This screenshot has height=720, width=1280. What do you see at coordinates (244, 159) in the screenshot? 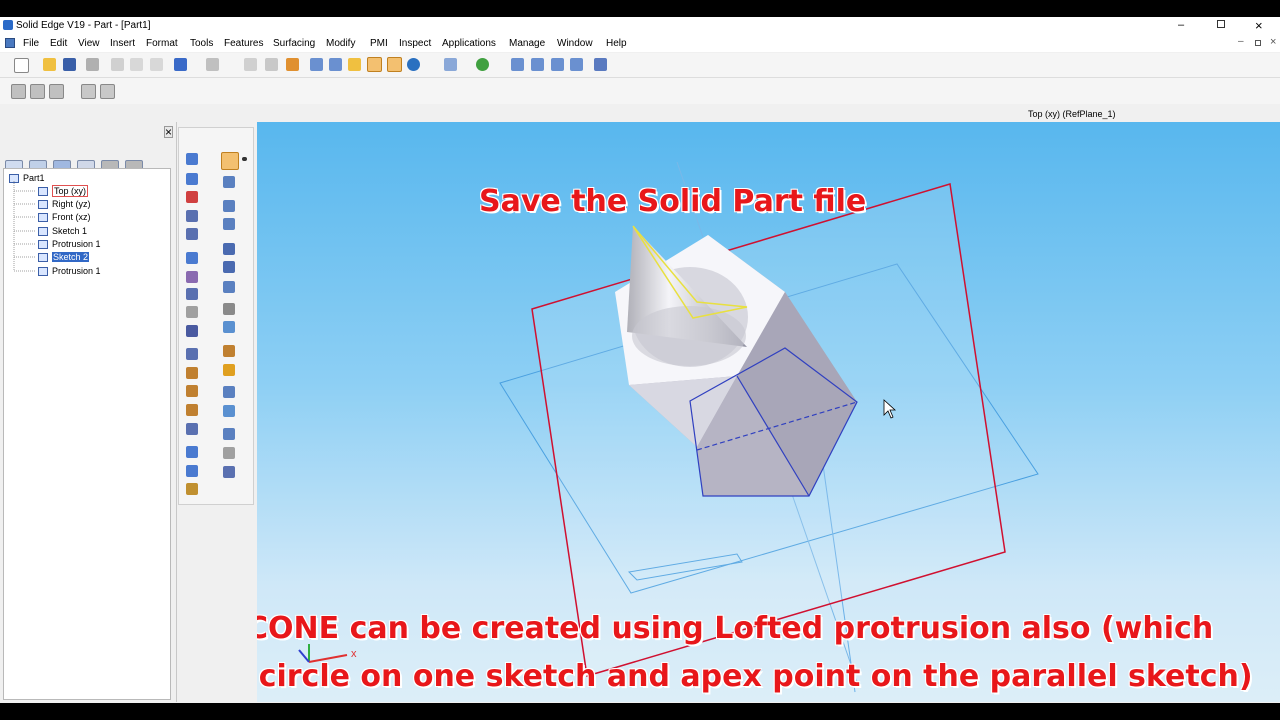
I see `dropdown-arrow-icon` at bounding box center [244, 159].